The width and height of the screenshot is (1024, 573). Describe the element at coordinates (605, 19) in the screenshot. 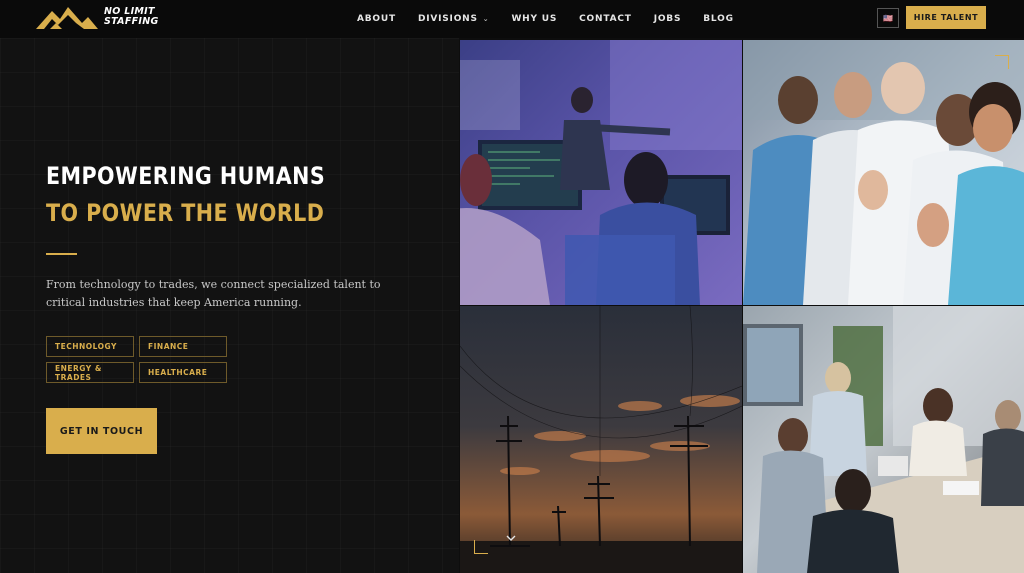

I see `nav-contact: CONTACT` at that location.